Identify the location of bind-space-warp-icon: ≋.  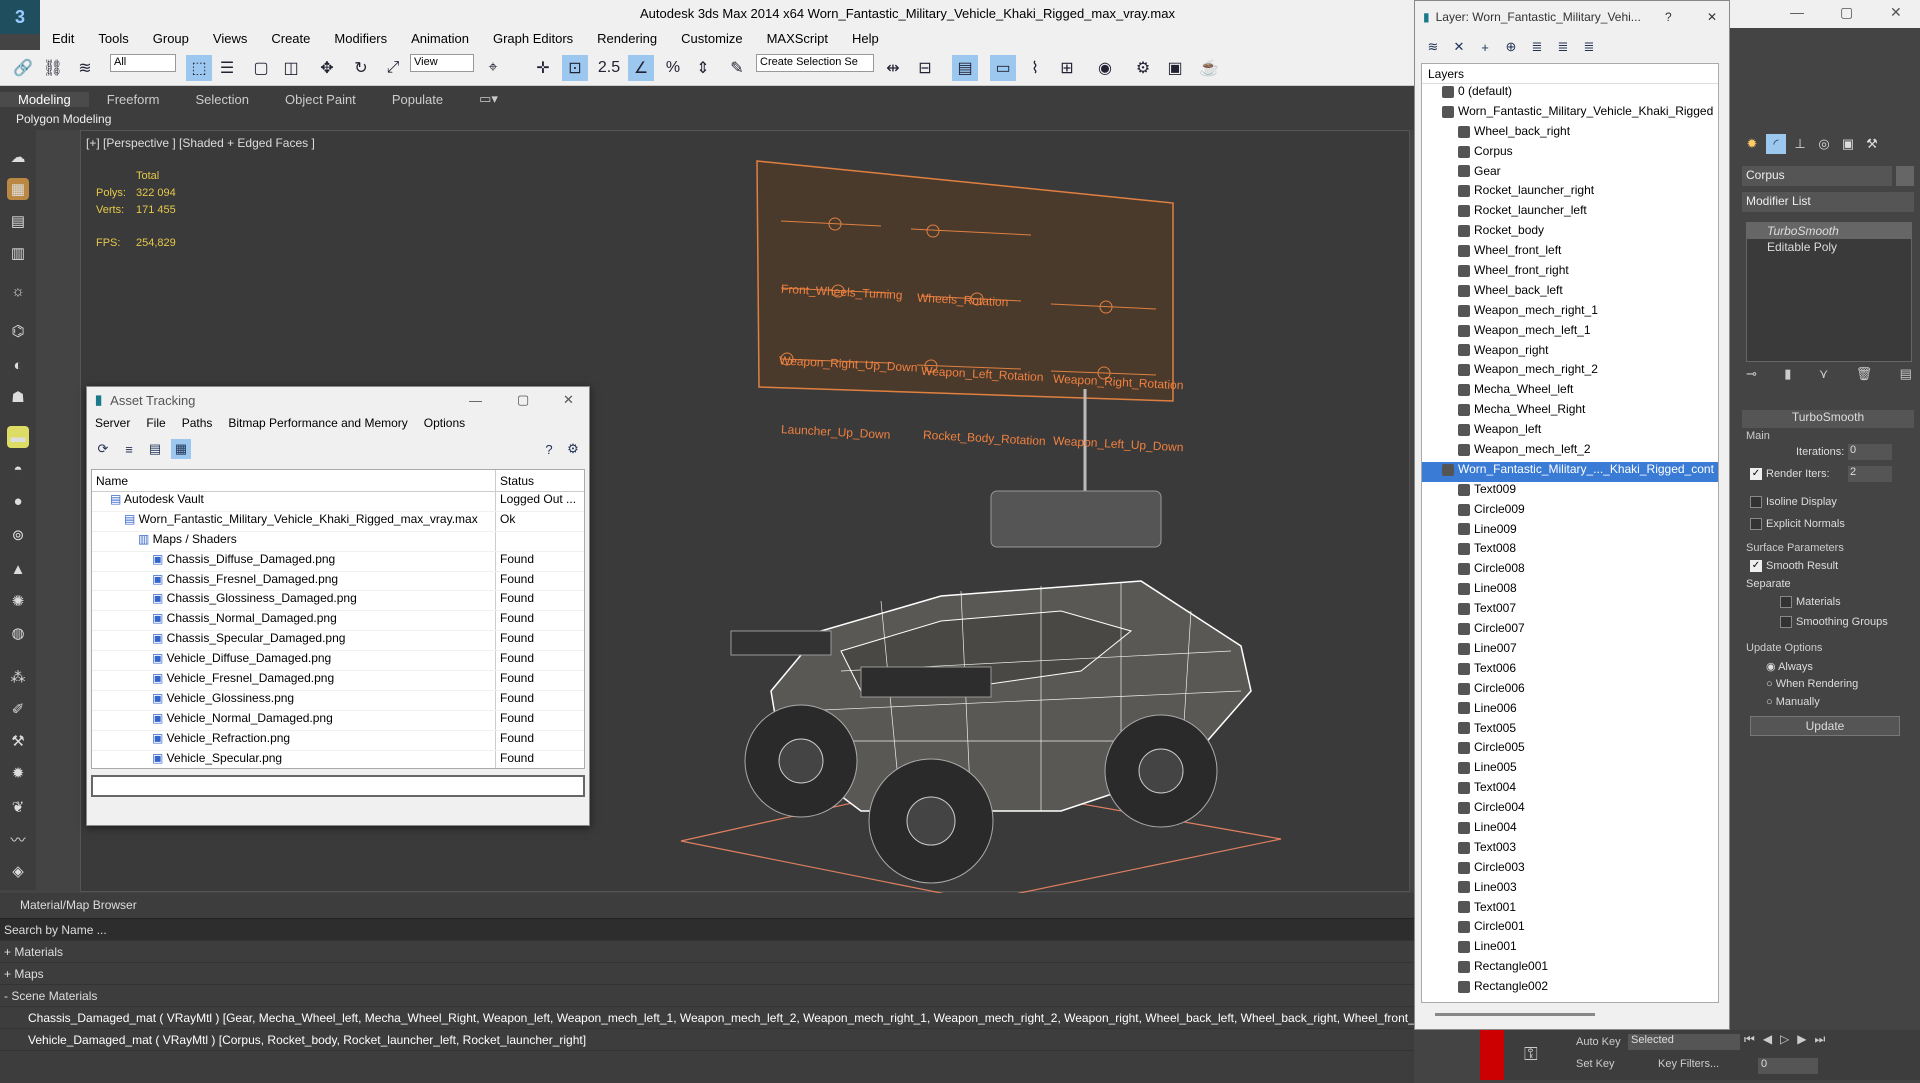
(85, 68).